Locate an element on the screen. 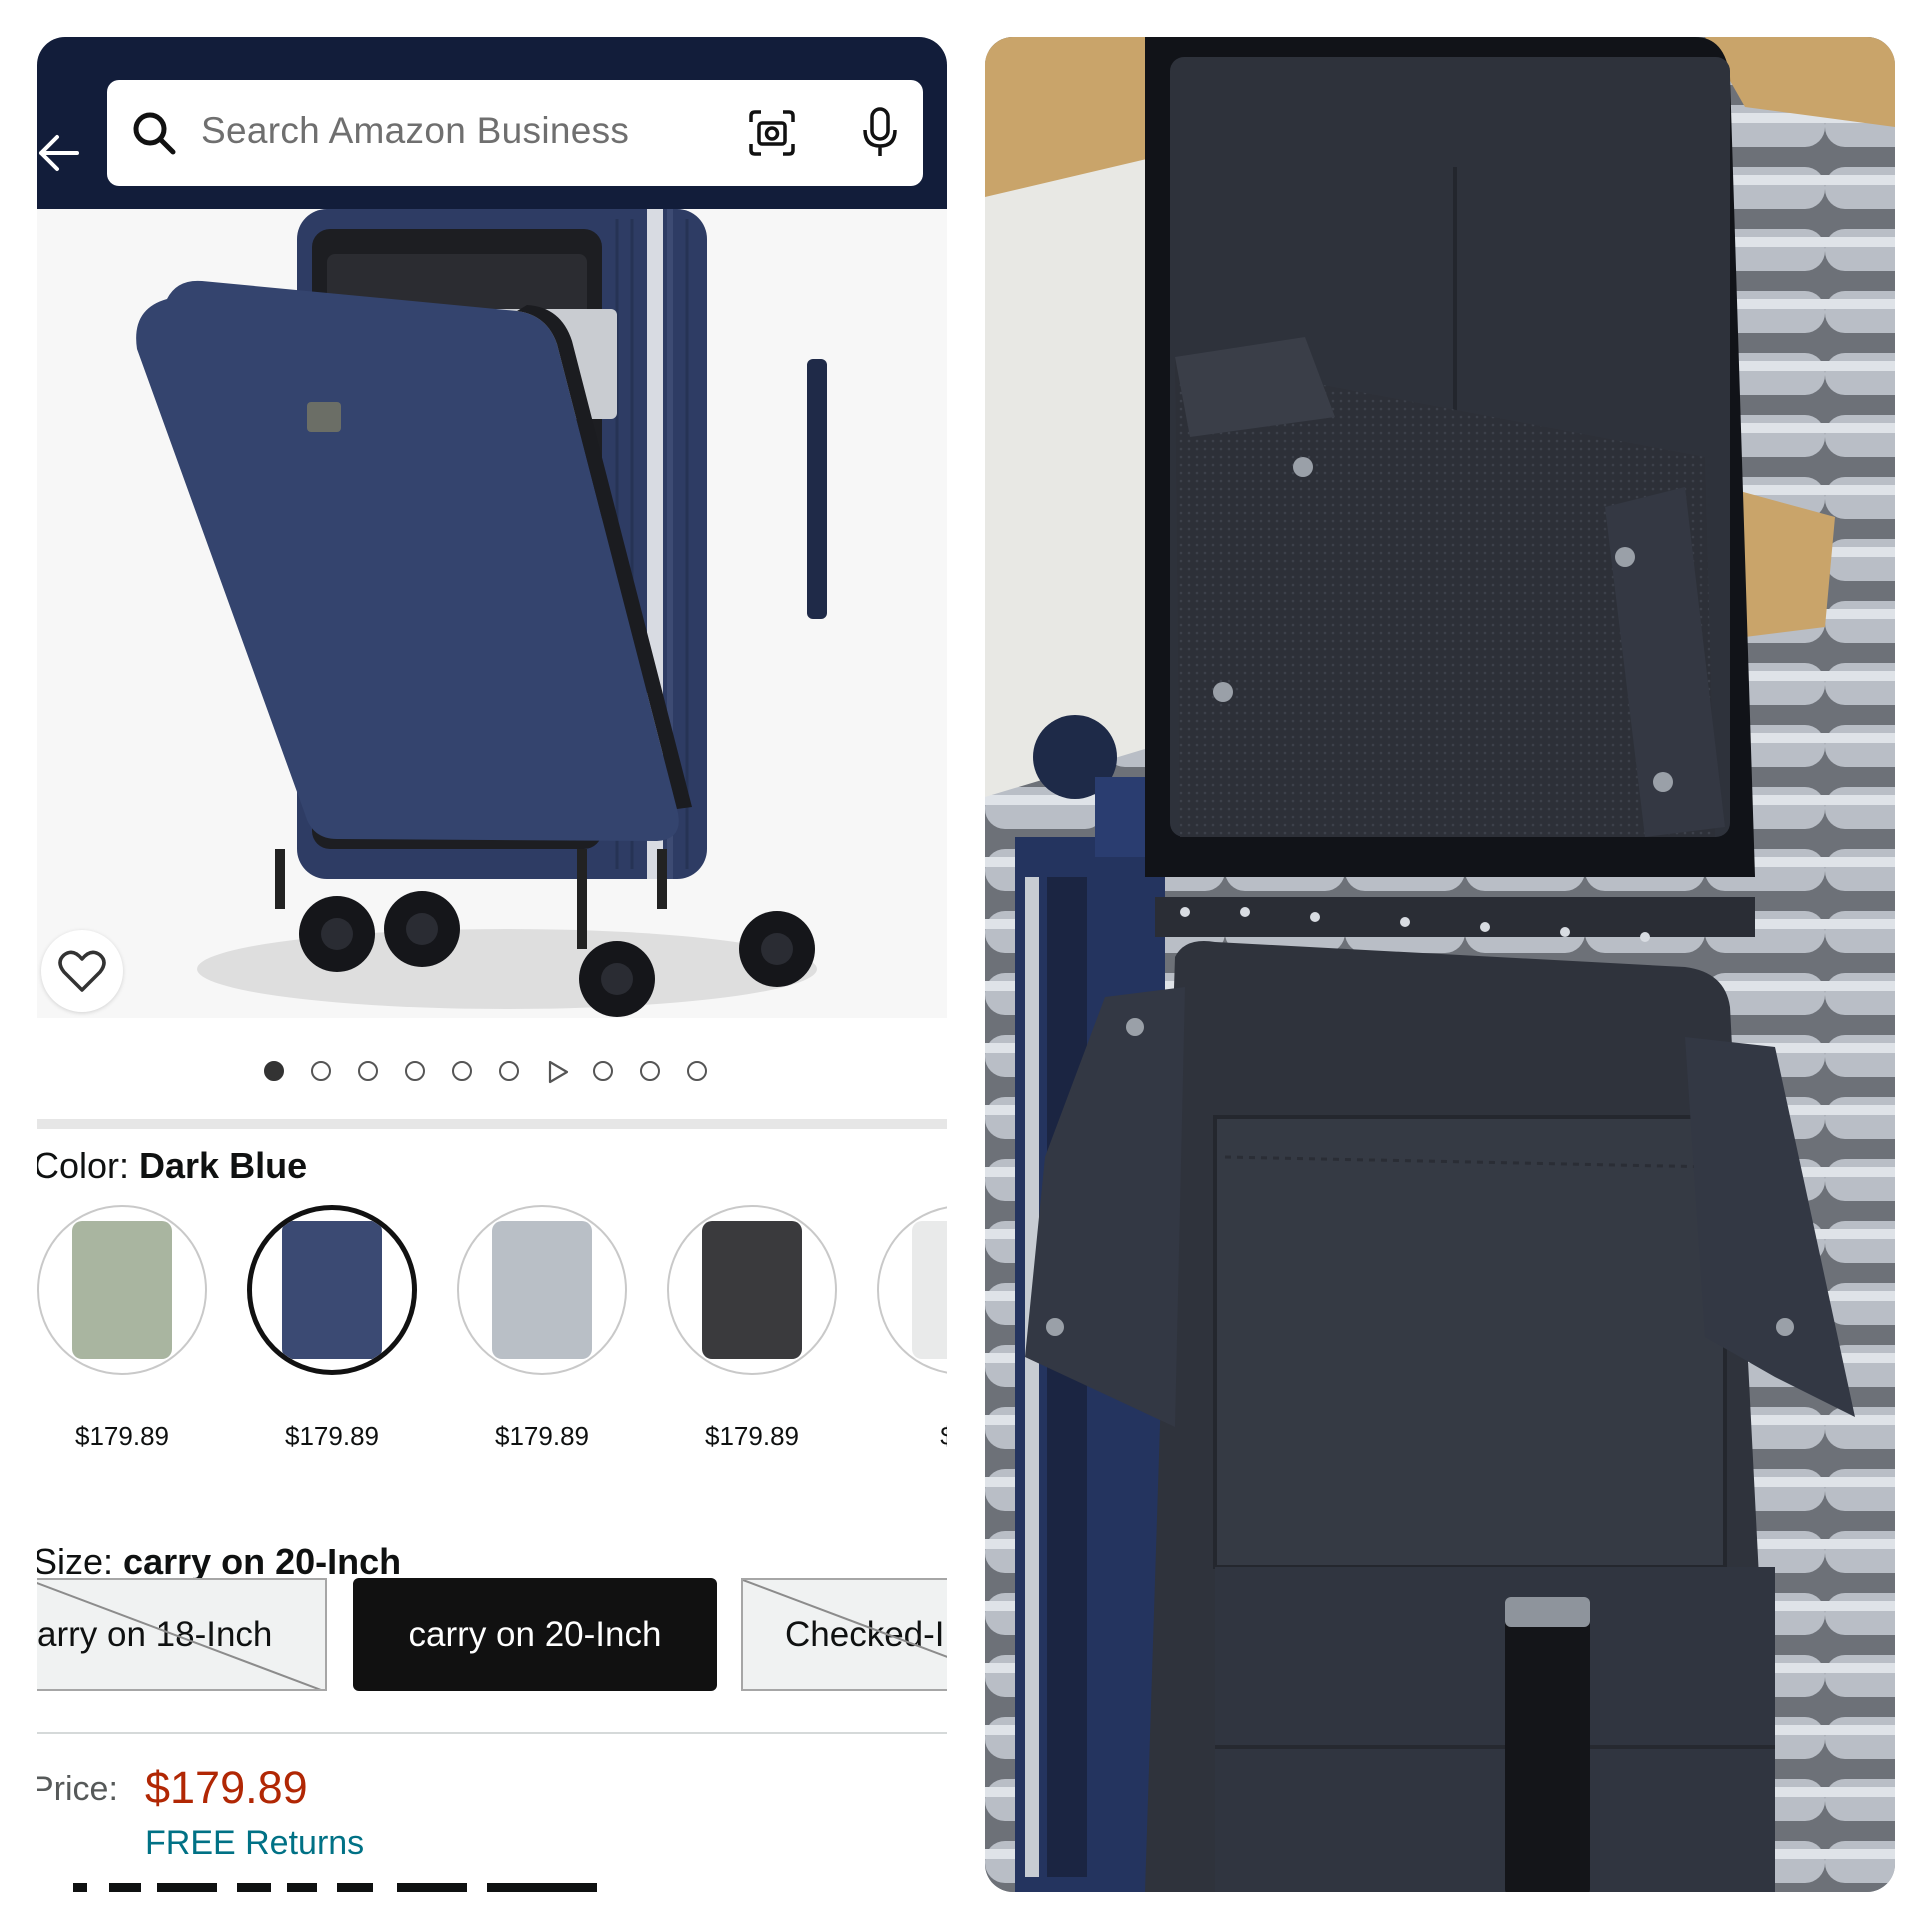 This screenshot has height=1920, width=1920. color-value: Dark Blue is located at coordinates (223, 1165).